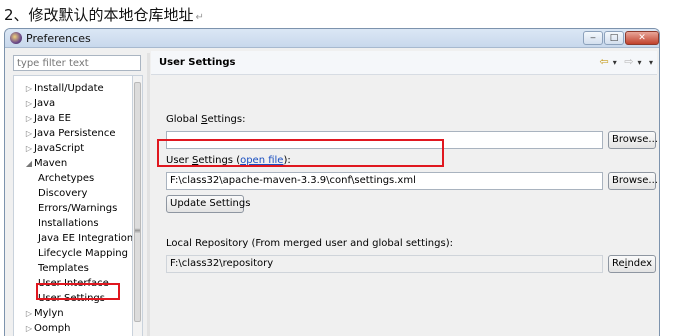 This screenshot has width=691, height=336. I want to click on tree-item: ▷ Mylyn, so click(44, 313).